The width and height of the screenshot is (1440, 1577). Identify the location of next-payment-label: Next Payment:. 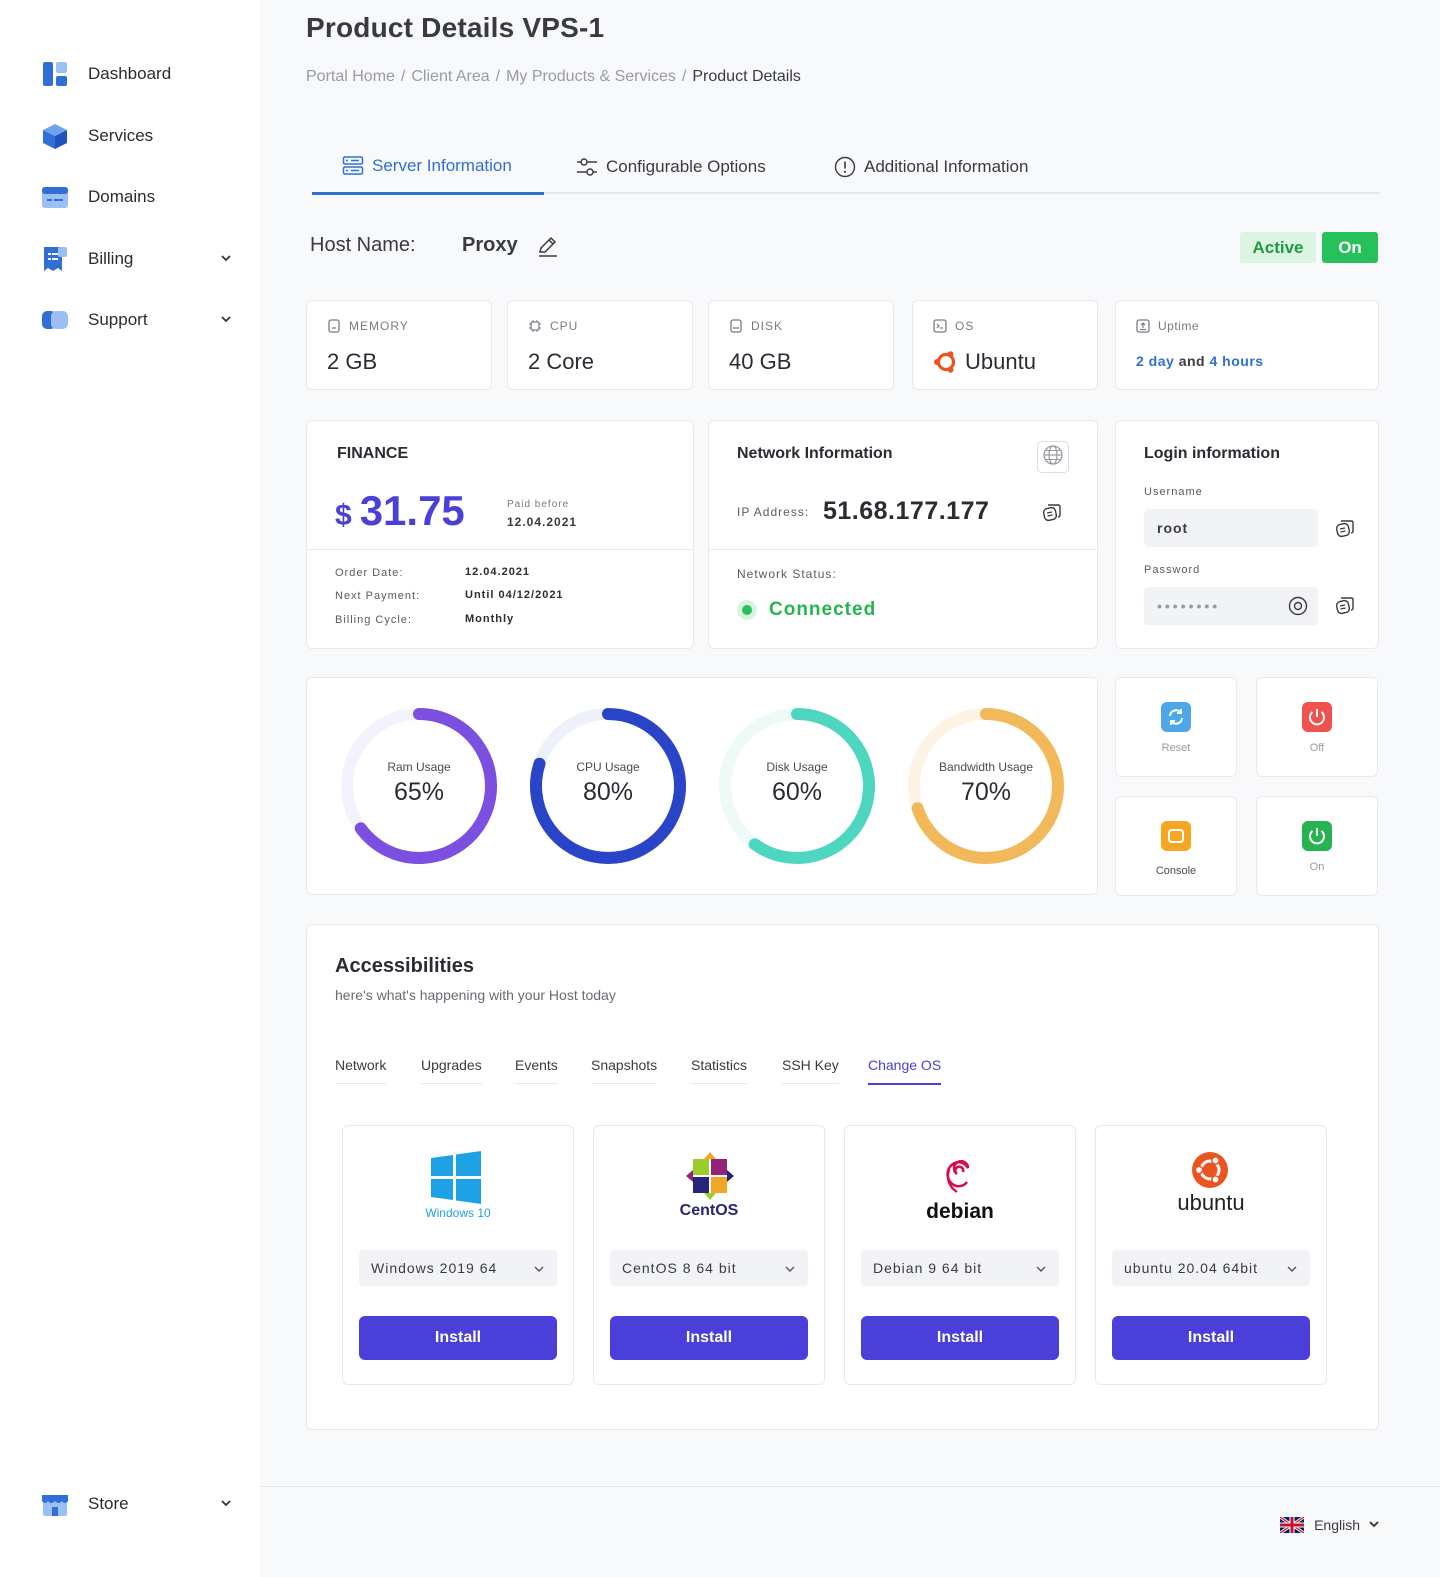
(378, 596).